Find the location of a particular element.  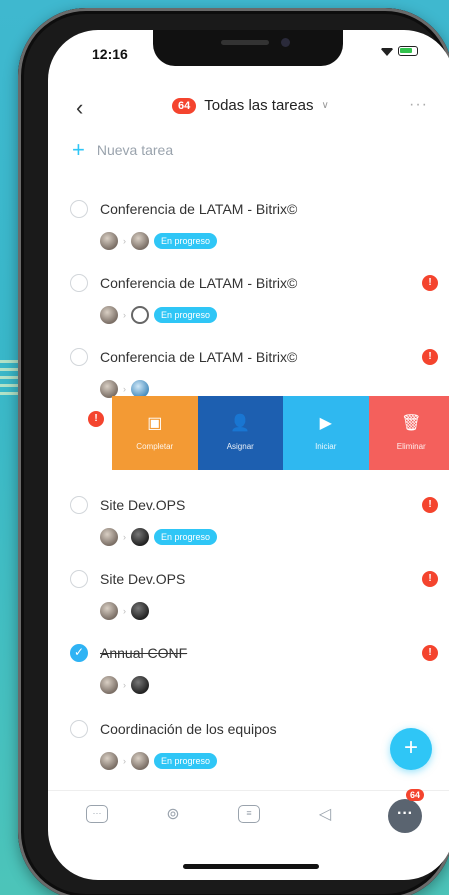

battery-icon is located at coordinates (408, 51).